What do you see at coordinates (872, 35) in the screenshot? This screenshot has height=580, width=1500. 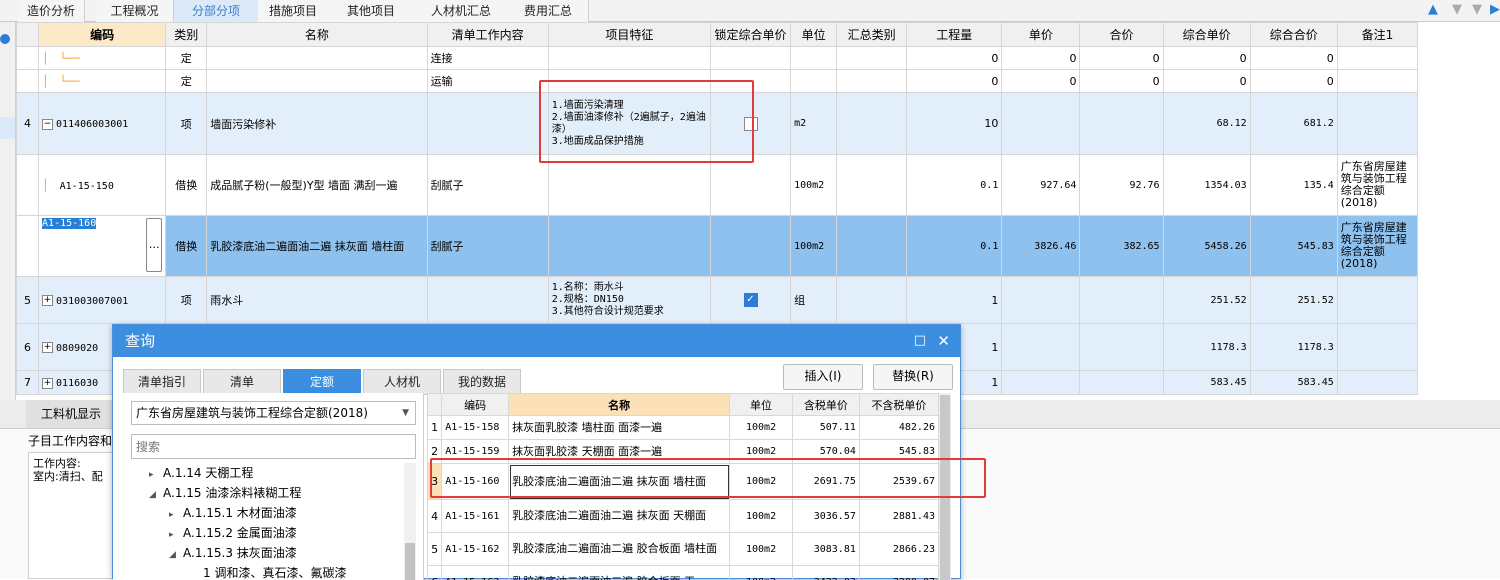 I see `header-sumcat: 汇总类别` at bounding box center [872, 35].